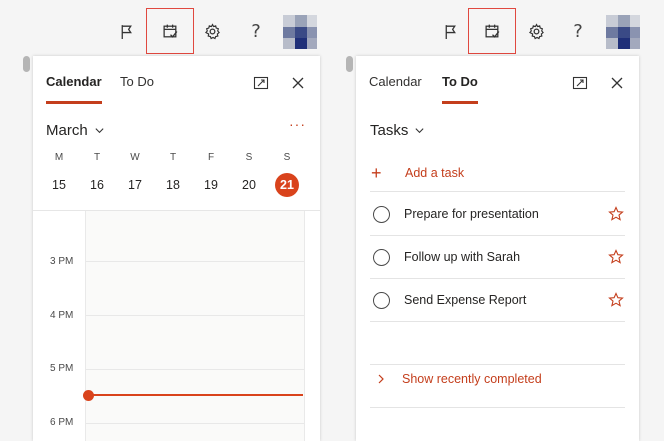 The width and height of the screenshot is (664, 441). Describe the element at coordinates (67, 130) in the screenshot. I see `month-label: March` at that location.